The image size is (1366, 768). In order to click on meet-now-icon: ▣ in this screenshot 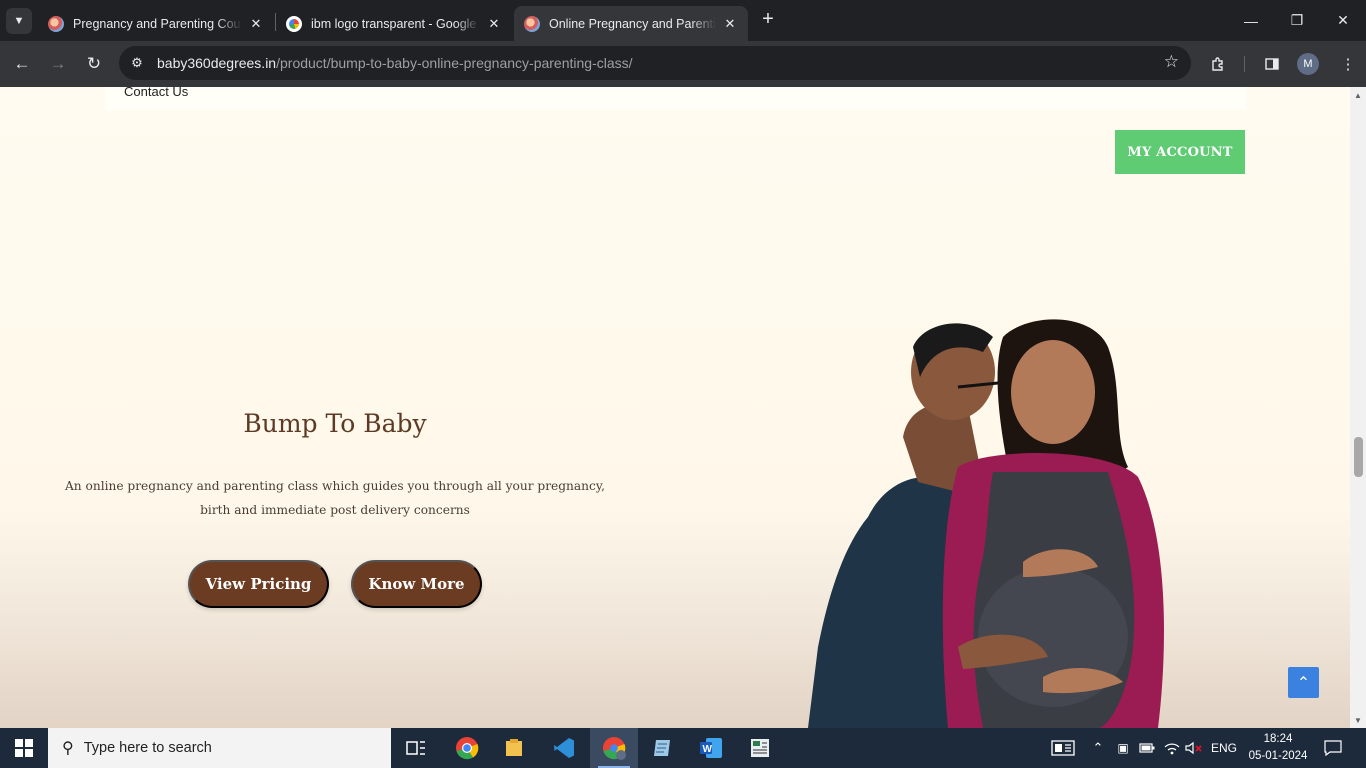, I will do `click(1123, 748)`.